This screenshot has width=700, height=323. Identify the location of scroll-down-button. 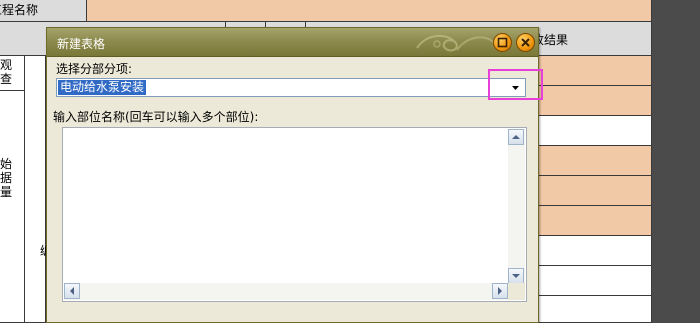
(516, 276).